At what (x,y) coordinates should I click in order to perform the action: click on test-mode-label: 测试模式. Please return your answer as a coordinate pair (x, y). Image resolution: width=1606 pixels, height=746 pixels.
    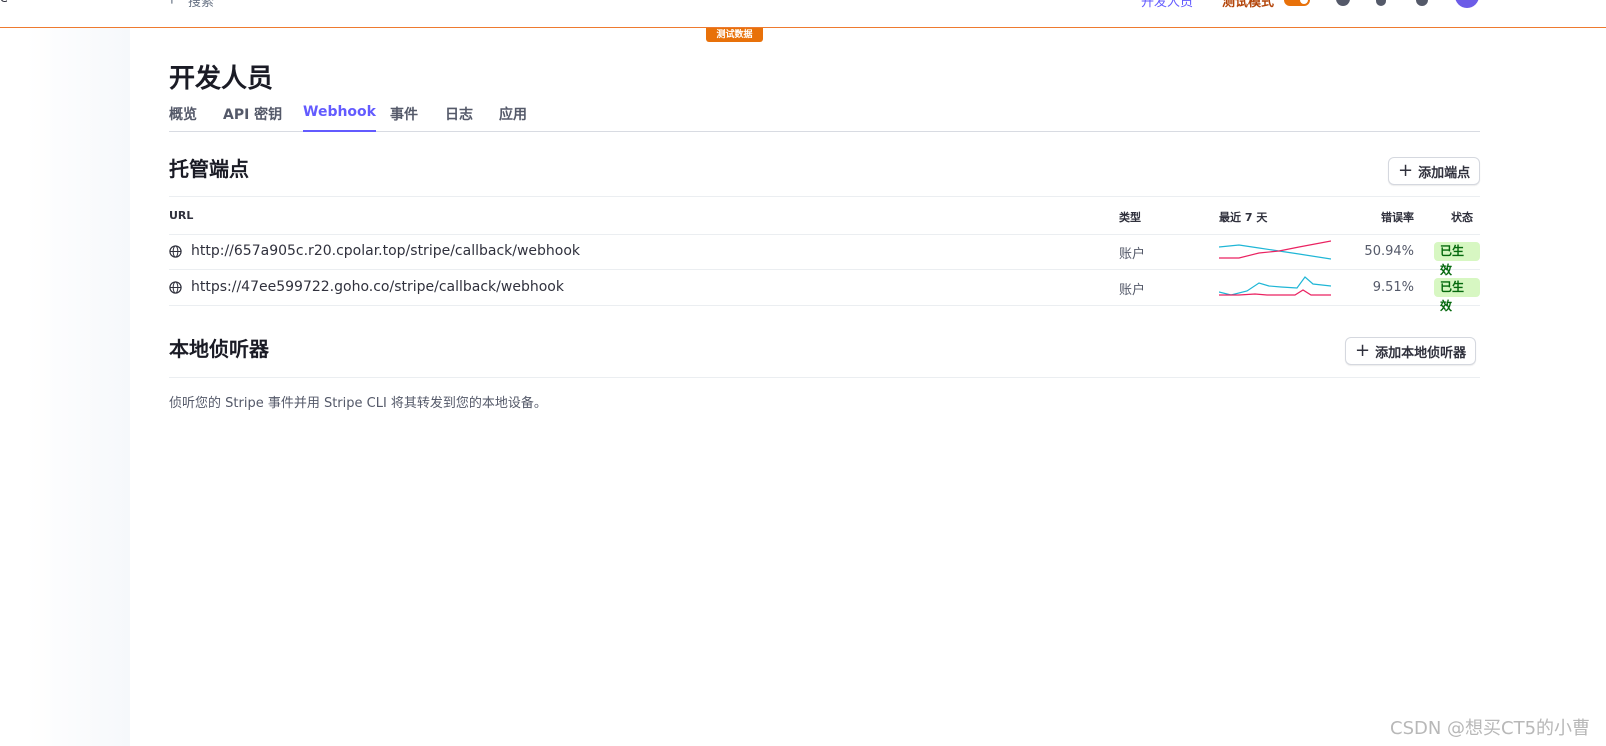
    Looking at the image, I should click on (1248, 5).